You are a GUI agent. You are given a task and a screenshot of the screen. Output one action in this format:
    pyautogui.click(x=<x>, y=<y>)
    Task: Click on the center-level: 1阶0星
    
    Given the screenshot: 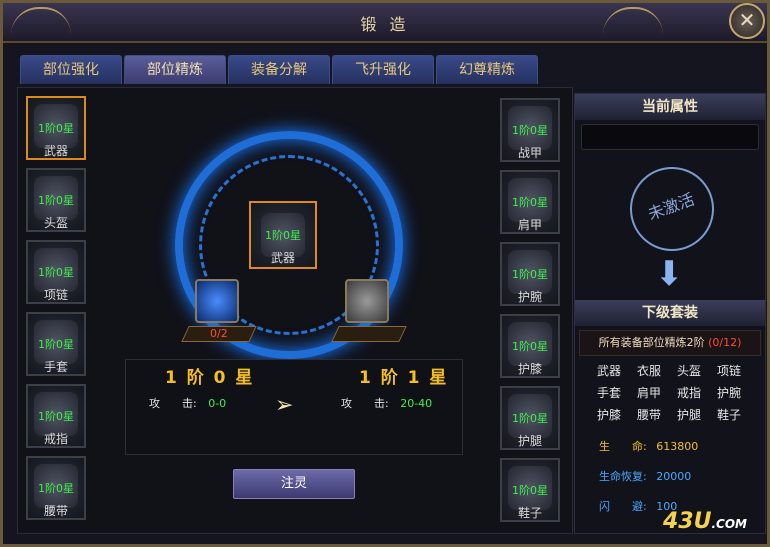 What is the action you would take?
    pyautogui.click(x=283, y=235)
    